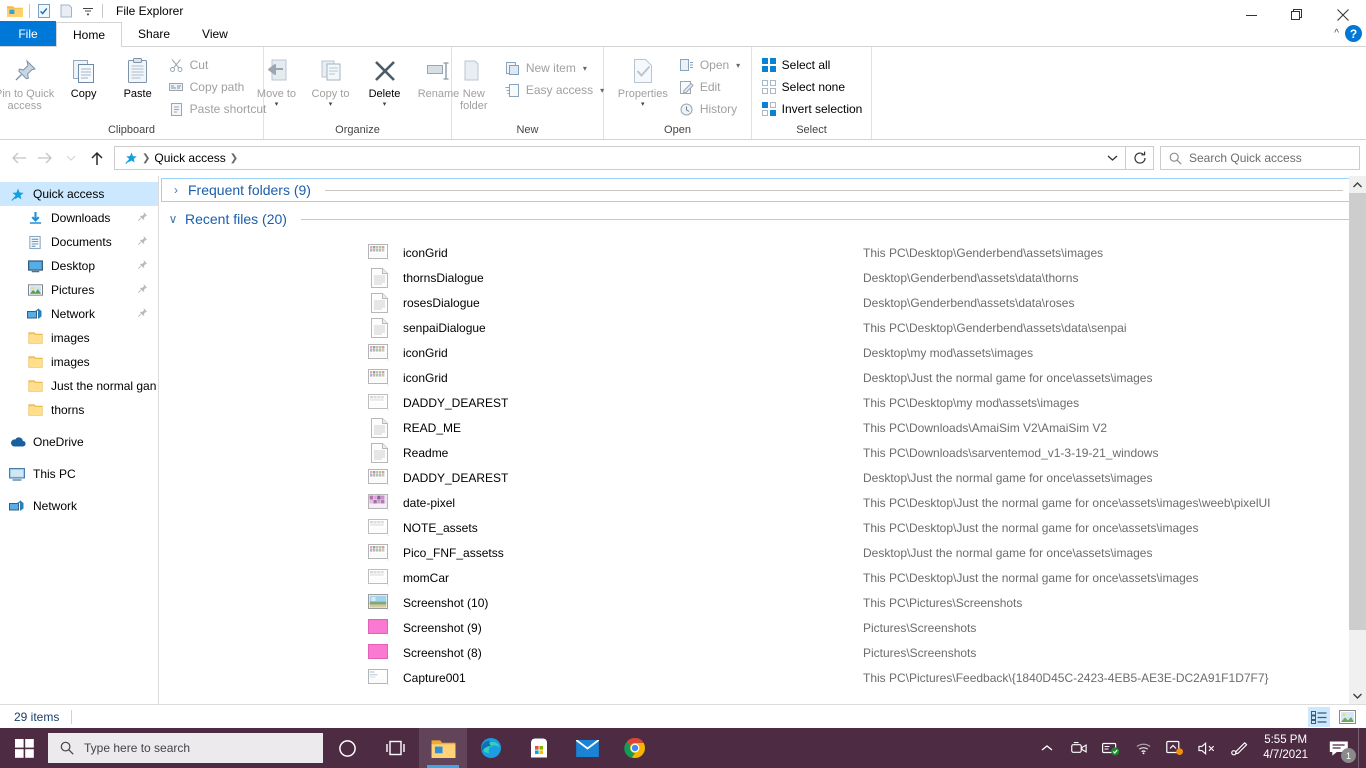  Describe the element at coordinates (173, 219) in the screenshot. I see `chevron-down-icon: ∨` at that location.